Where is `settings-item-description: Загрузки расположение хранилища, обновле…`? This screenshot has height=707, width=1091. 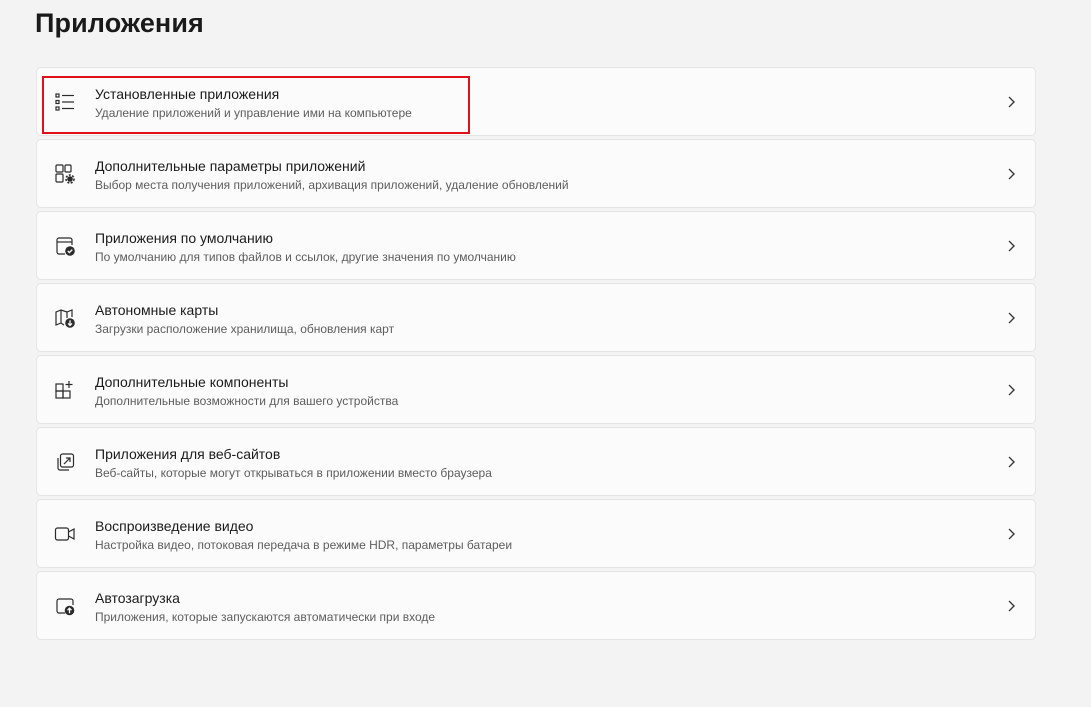 settings-item-description: Загрузки расположение хранилища, обновле… is located at coordinates (245, 329).